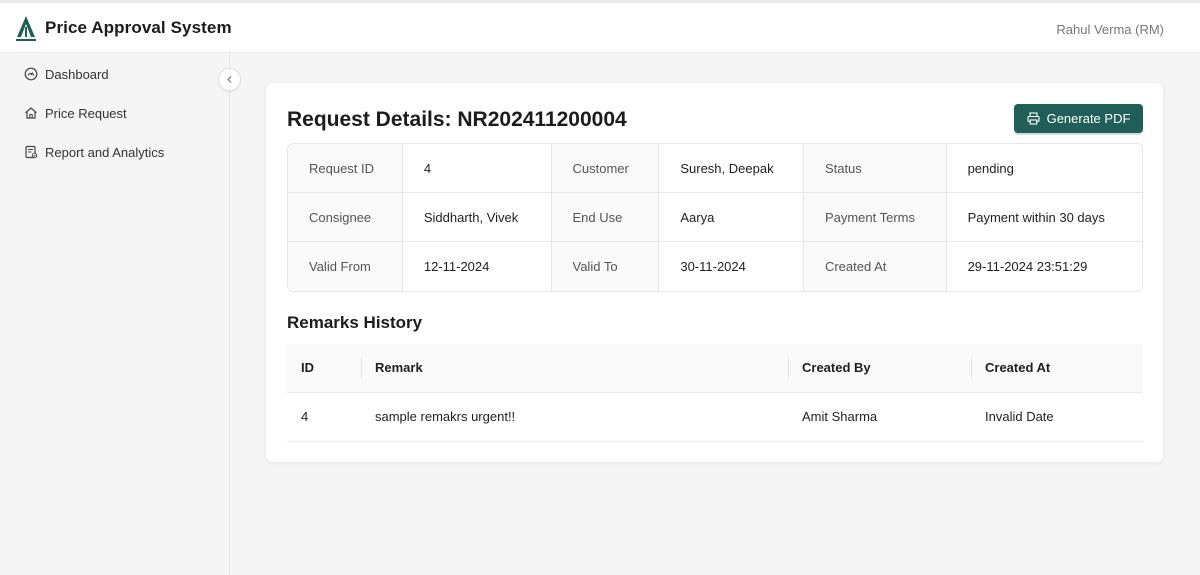  What do you see at coordinates (879, 368) in the screenshot?
I see `column-header-created-by: Created By` at bounding box center [879, 368].